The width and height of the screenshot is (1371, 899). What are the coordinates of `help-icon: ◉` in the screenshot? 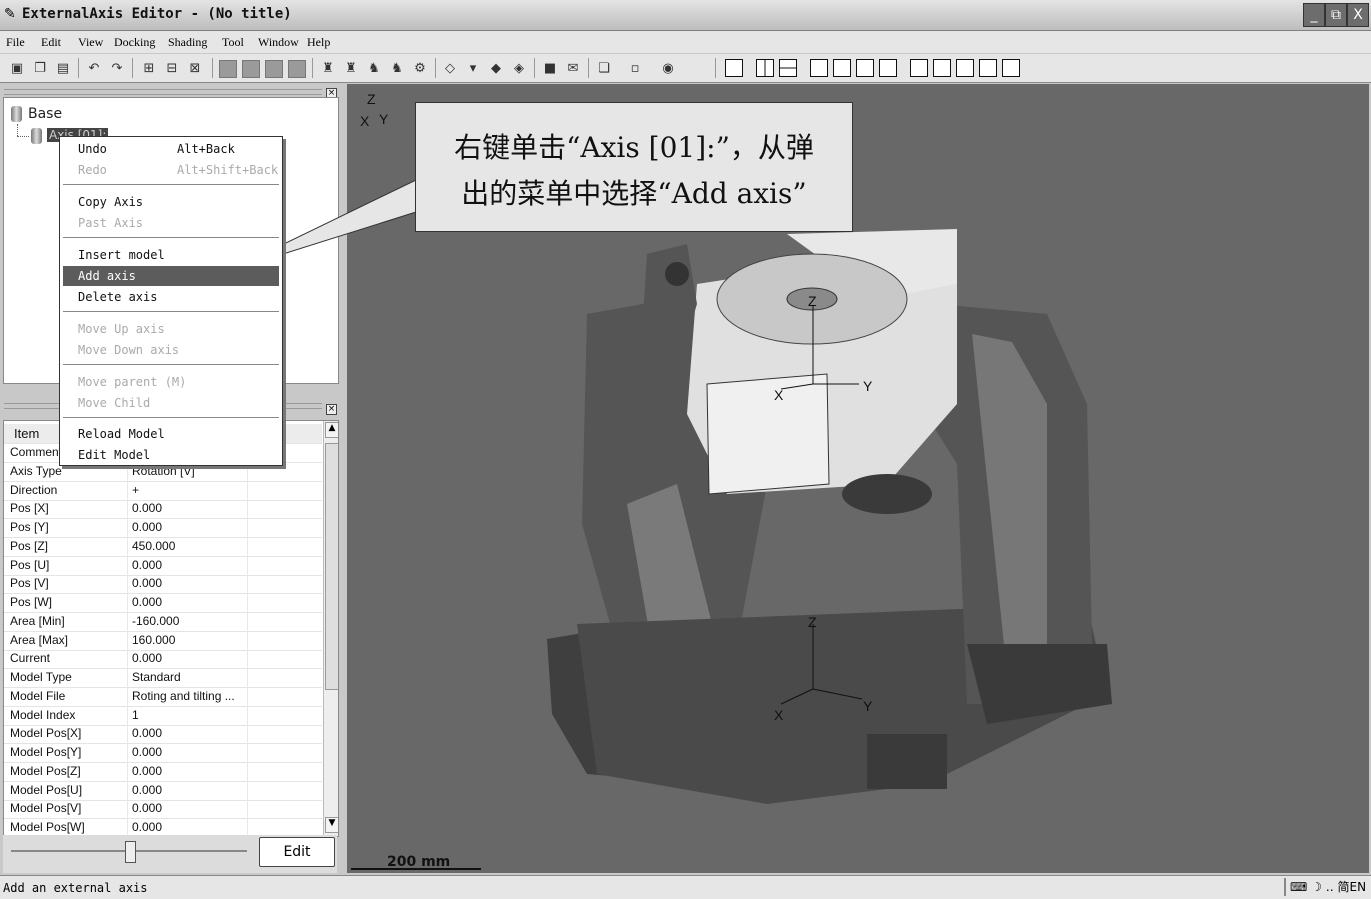 It's located at (668, 68).